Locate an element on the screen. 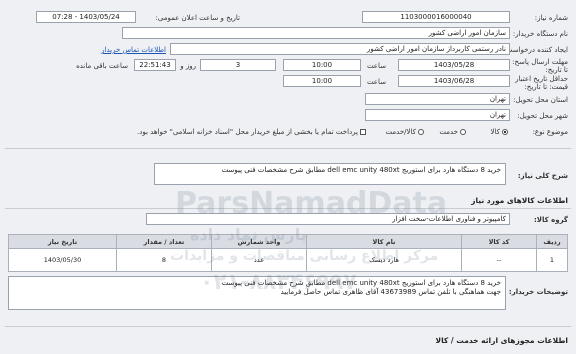 The width and height of the screenshot is (576, 354). city-field: تهران is located at coordinates (437, 115).